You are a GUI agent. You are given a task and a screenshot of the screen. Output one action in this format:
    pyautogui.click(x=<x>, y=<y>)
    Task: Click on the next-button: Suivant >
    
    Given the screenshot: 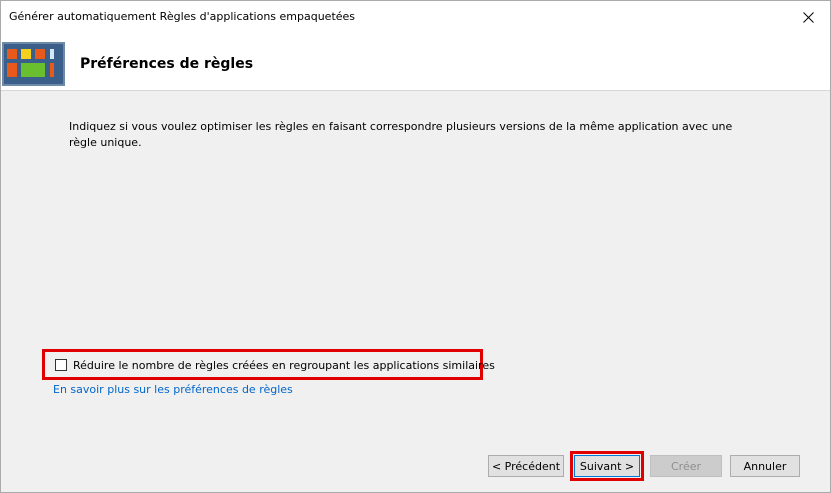 What is the action you would take?
    pyautogui.click(x=607, y=466)
    